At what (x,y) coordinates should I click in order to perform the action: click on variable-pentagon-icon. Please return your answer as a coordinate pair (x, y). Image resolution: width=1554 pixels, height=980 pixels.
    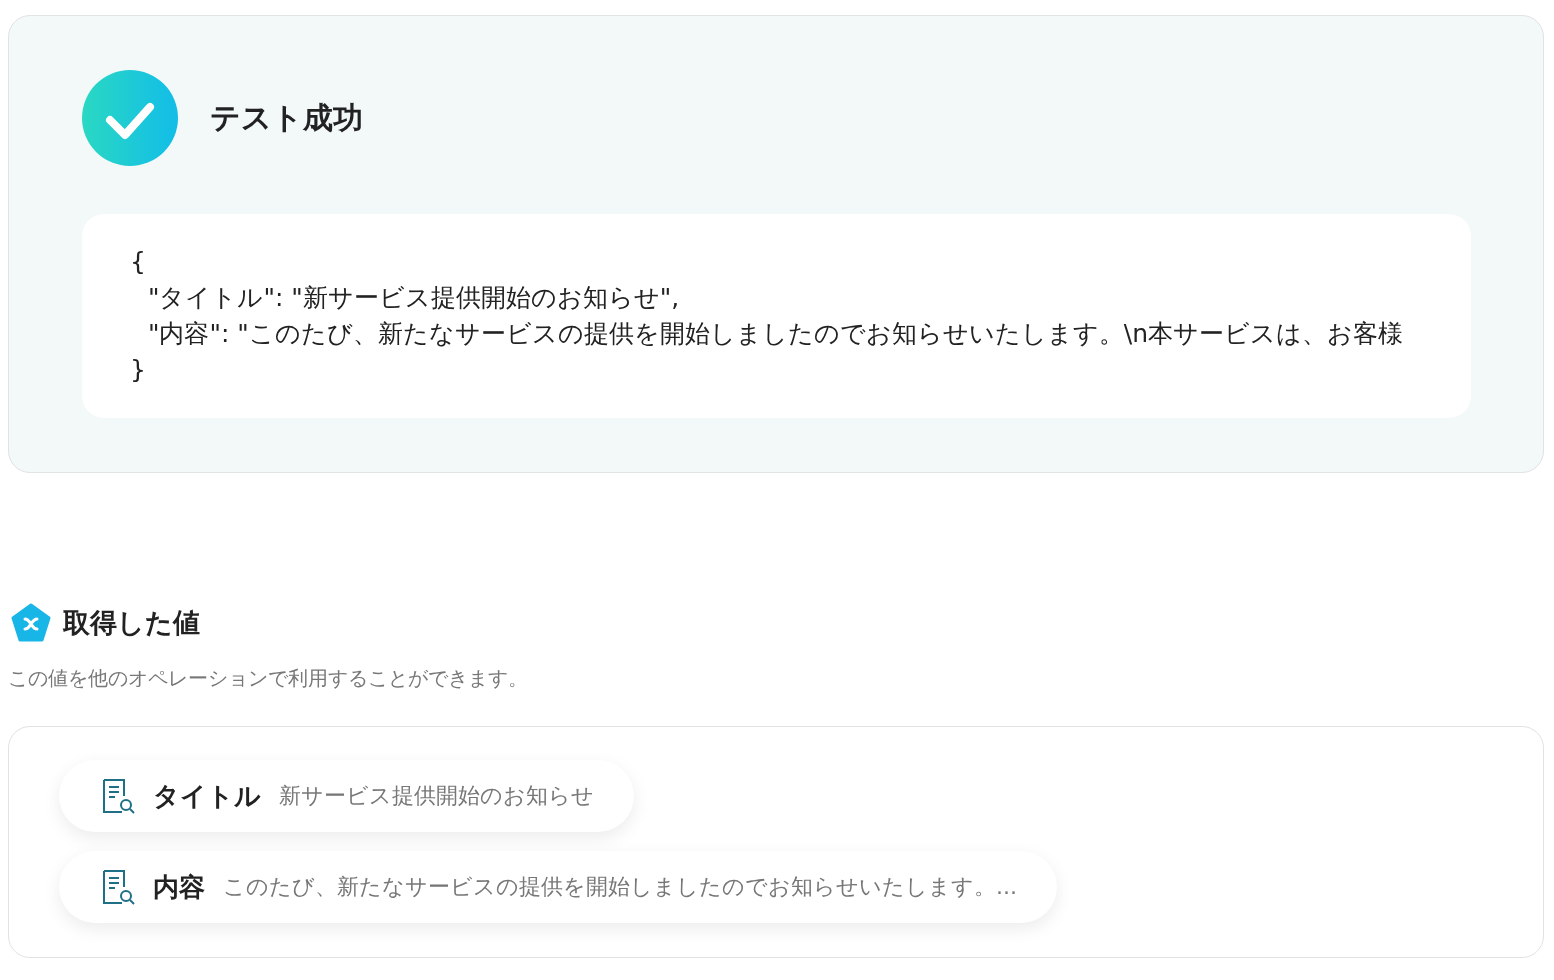
    Looking at the image, I should click on (31, 623).